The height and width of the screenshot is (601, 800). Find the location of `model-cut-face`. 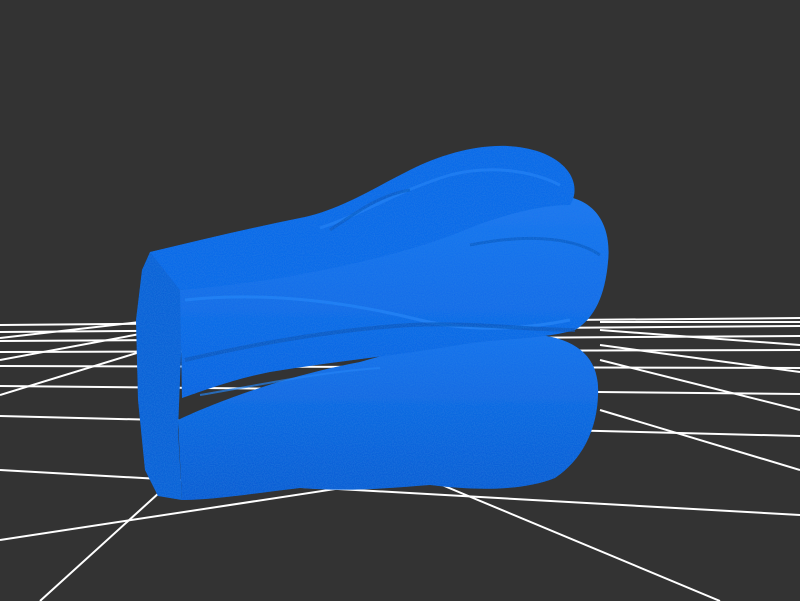

model-cut-face is located at coordinates (159, 376).